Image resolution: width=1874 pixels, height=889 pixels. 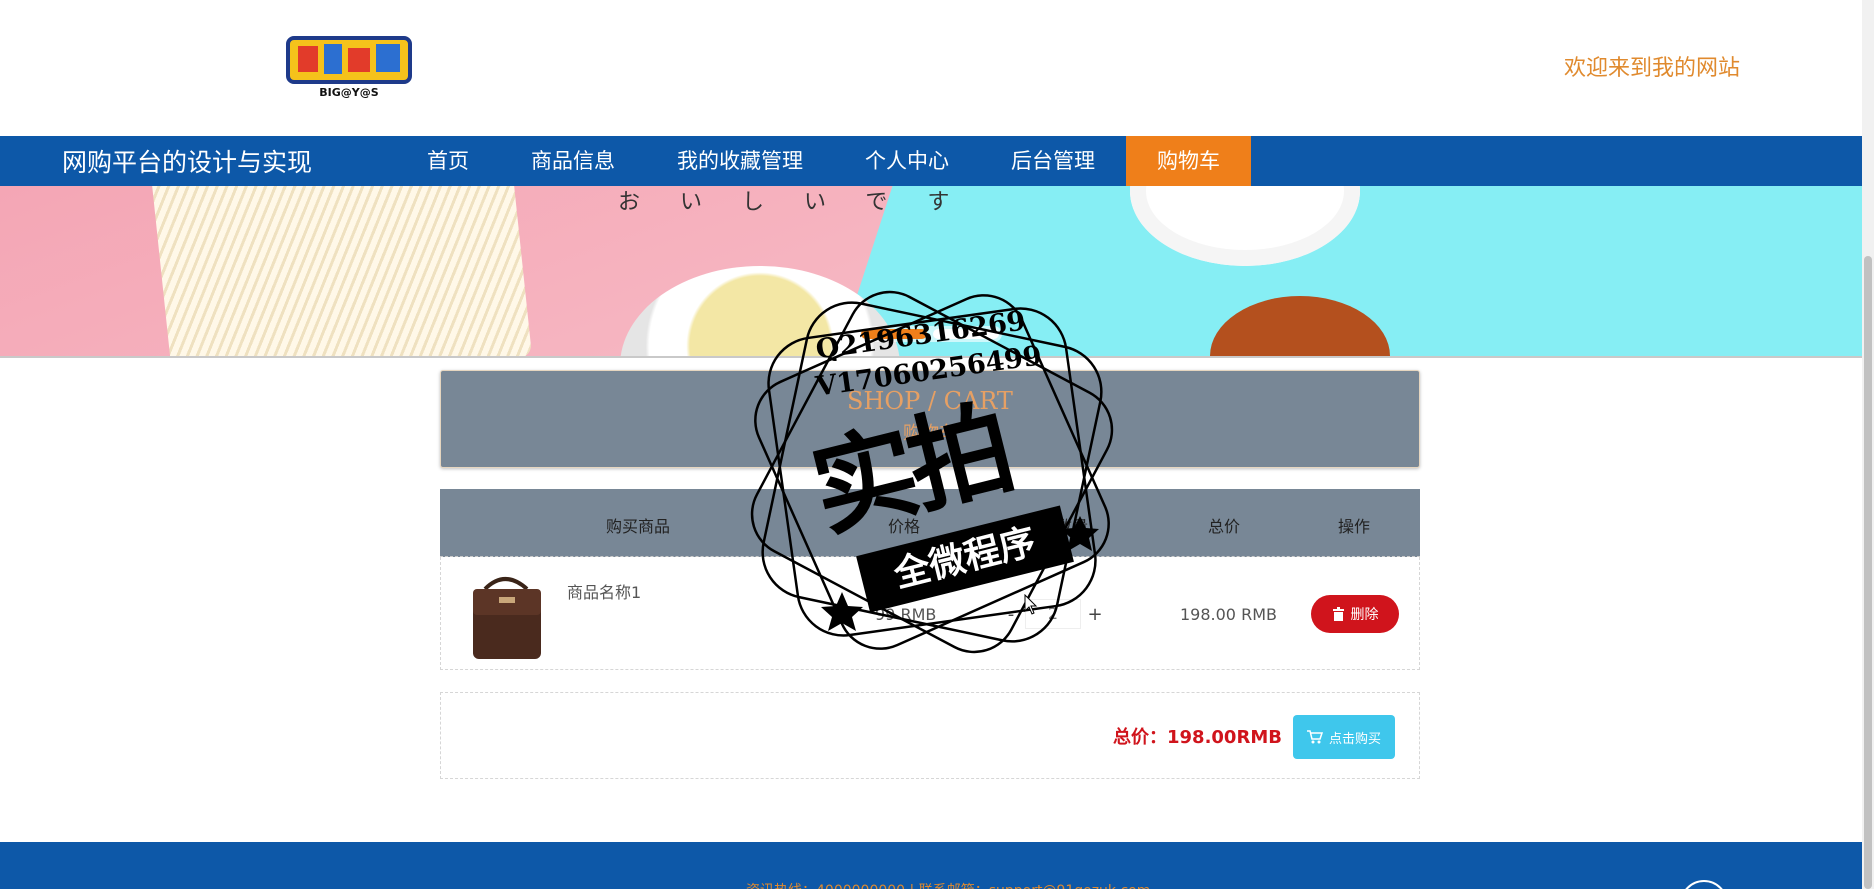 I want to click on cart-total-label: 总价：198.00RMB, so click(x=1197, y=737).